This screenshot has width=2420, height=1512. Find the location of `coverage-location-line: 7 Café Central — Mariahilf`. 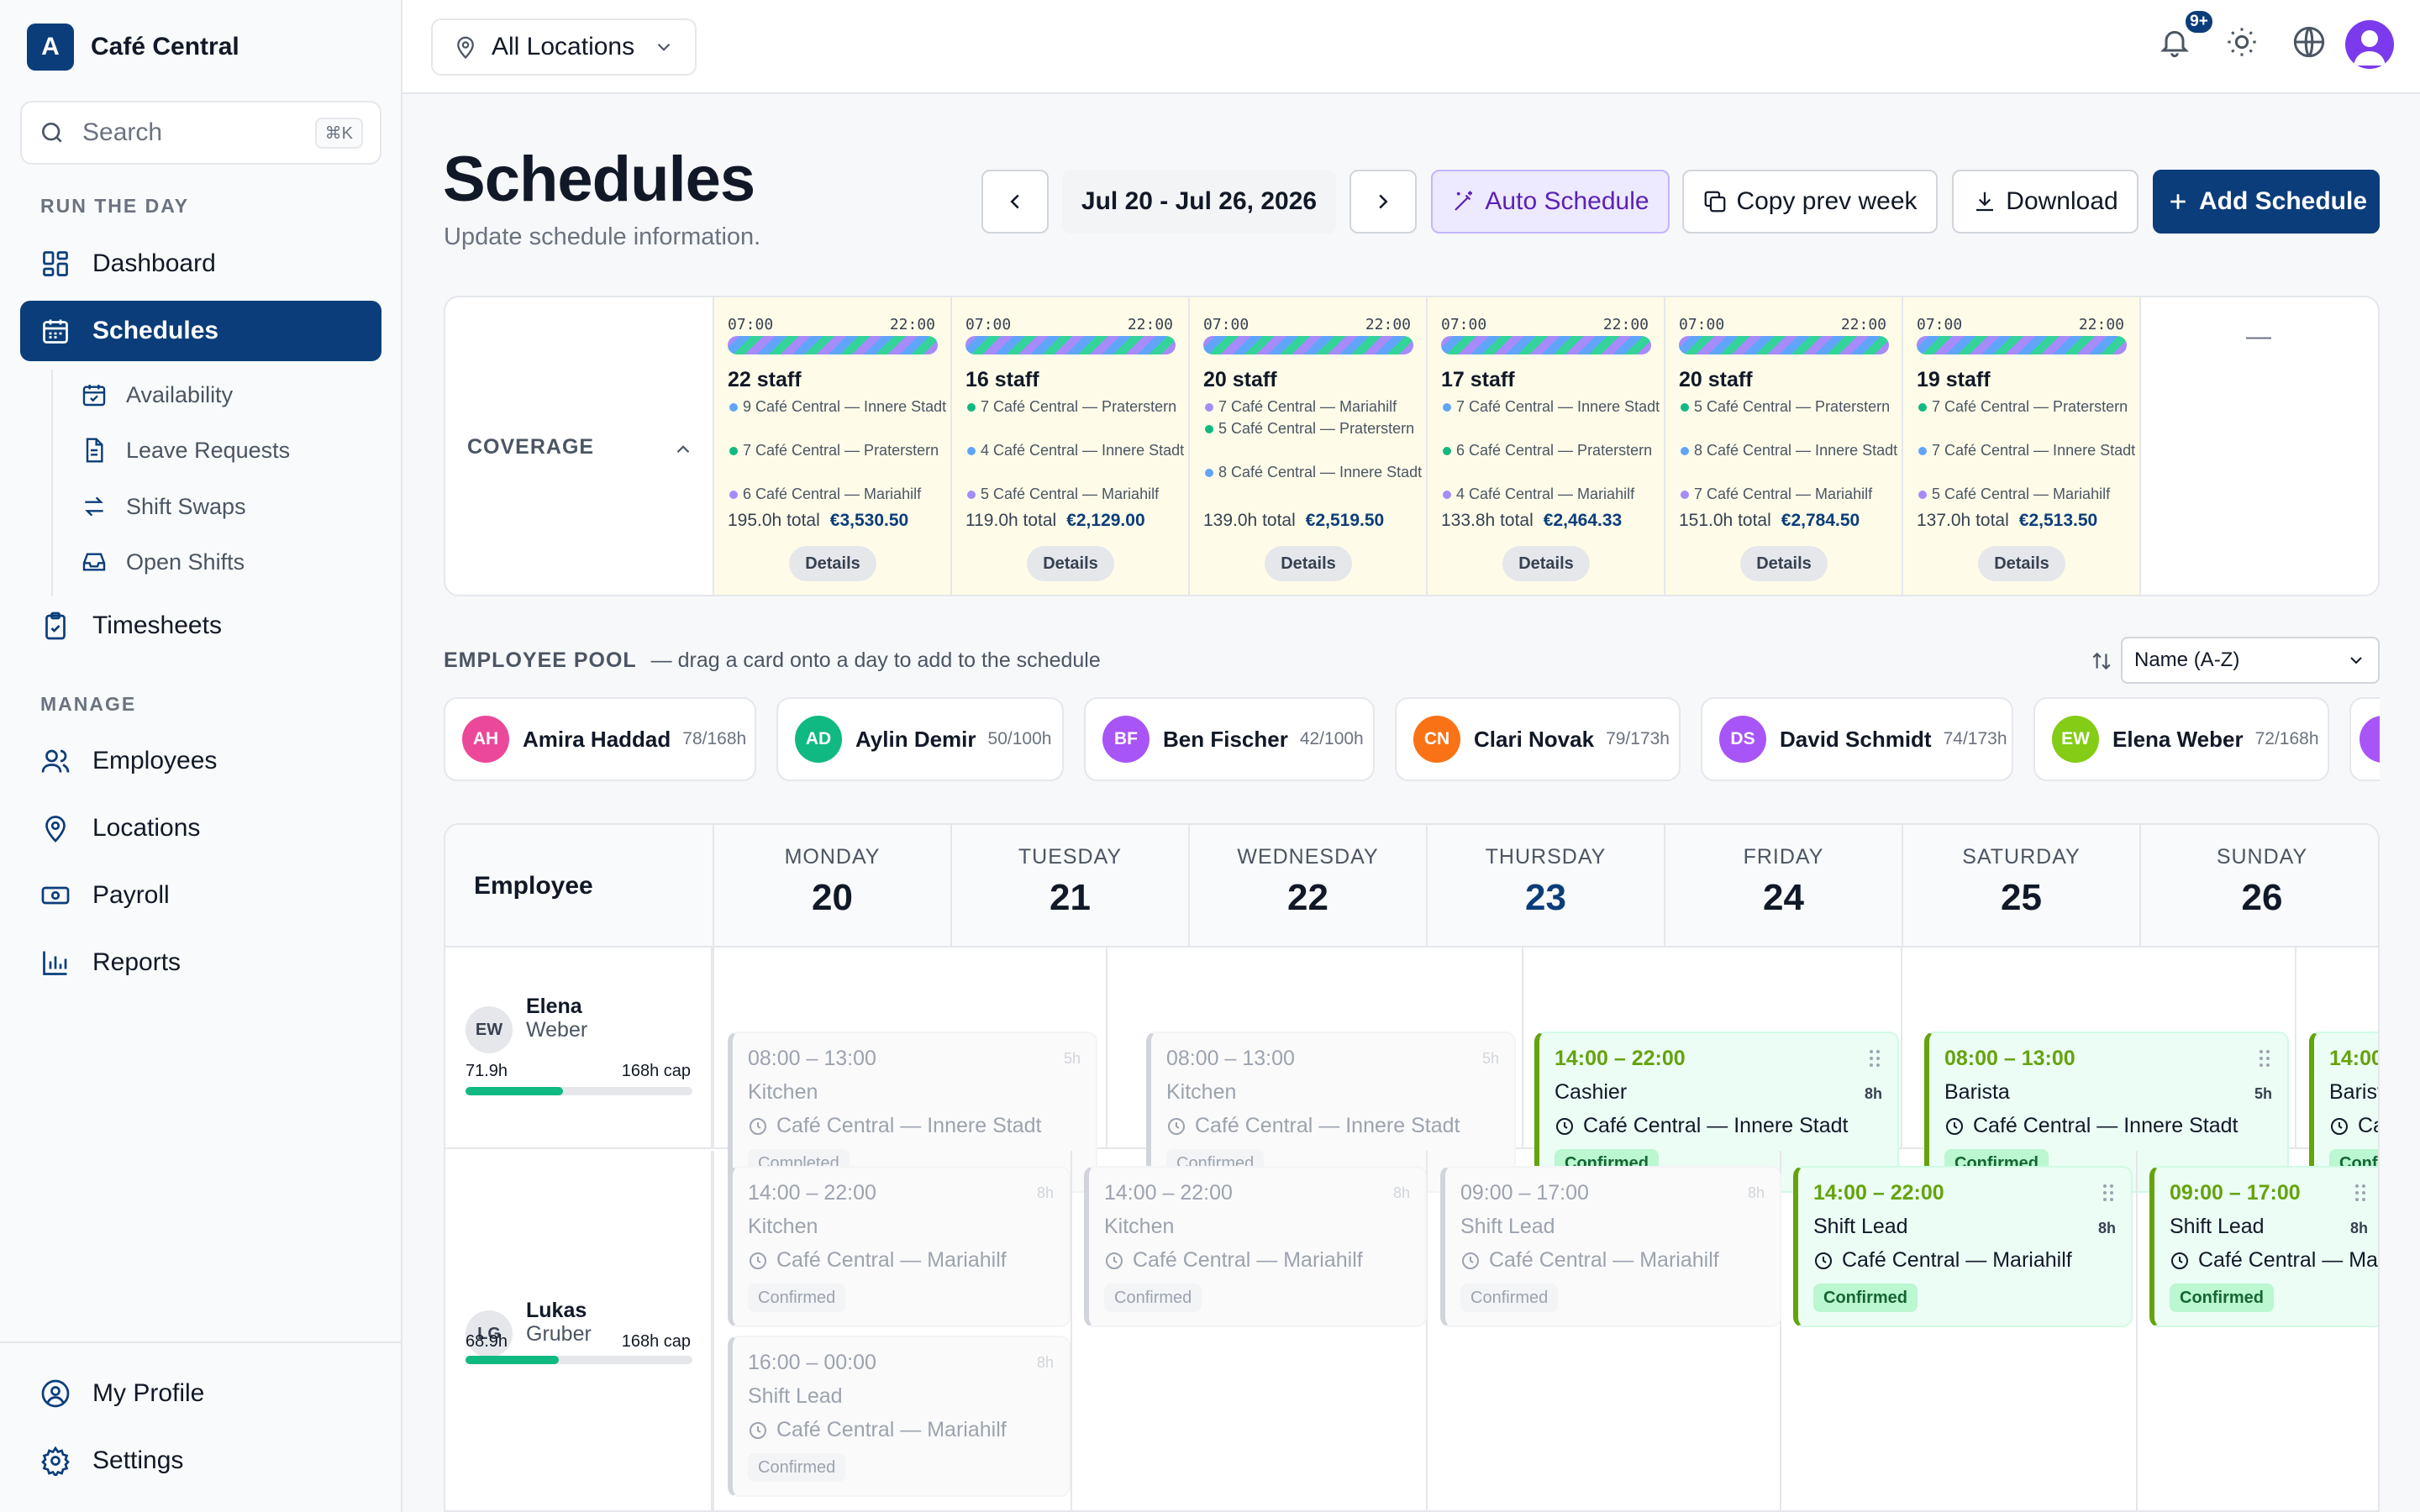

coverage-location-line: 7 Café Central — Mariahilf is located at coordinates (1315, 406).